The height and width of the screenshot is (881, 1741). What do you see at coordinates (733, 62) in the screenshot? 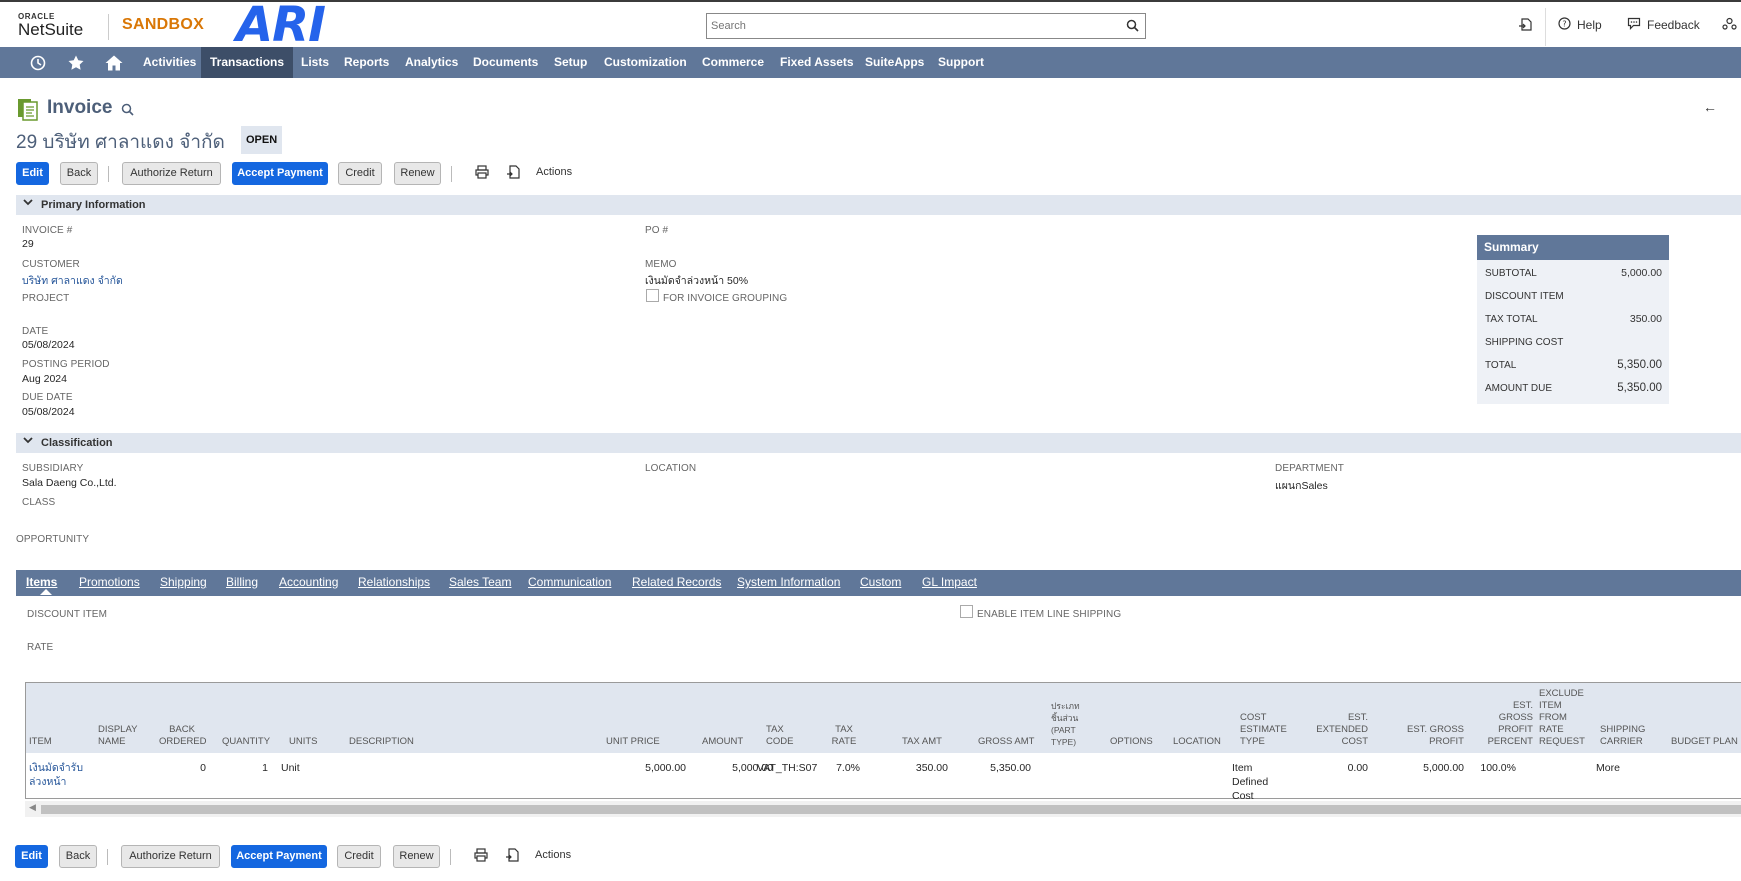
I see `nav-commerce: Commerce` at bounding box center [733, 62].